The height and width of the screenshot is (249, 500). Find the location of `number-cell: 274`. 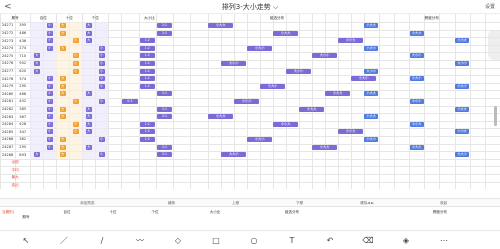

number-cell: 274 is located at coordinates (23, 48).